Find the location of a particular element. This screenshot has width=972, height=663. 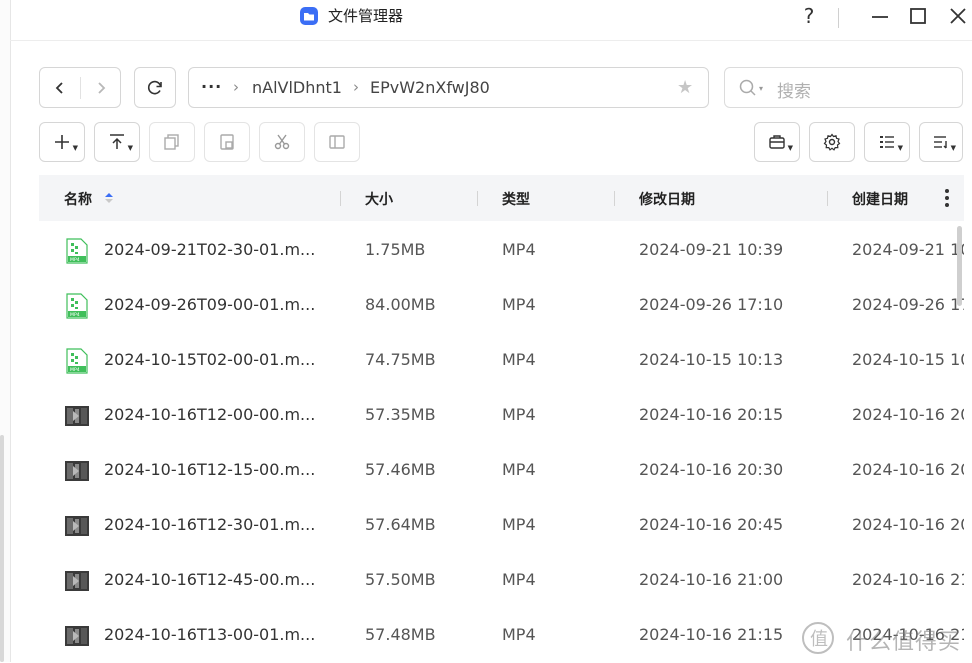

view-mode-button: ▼ is located at coordinates (887, 142).